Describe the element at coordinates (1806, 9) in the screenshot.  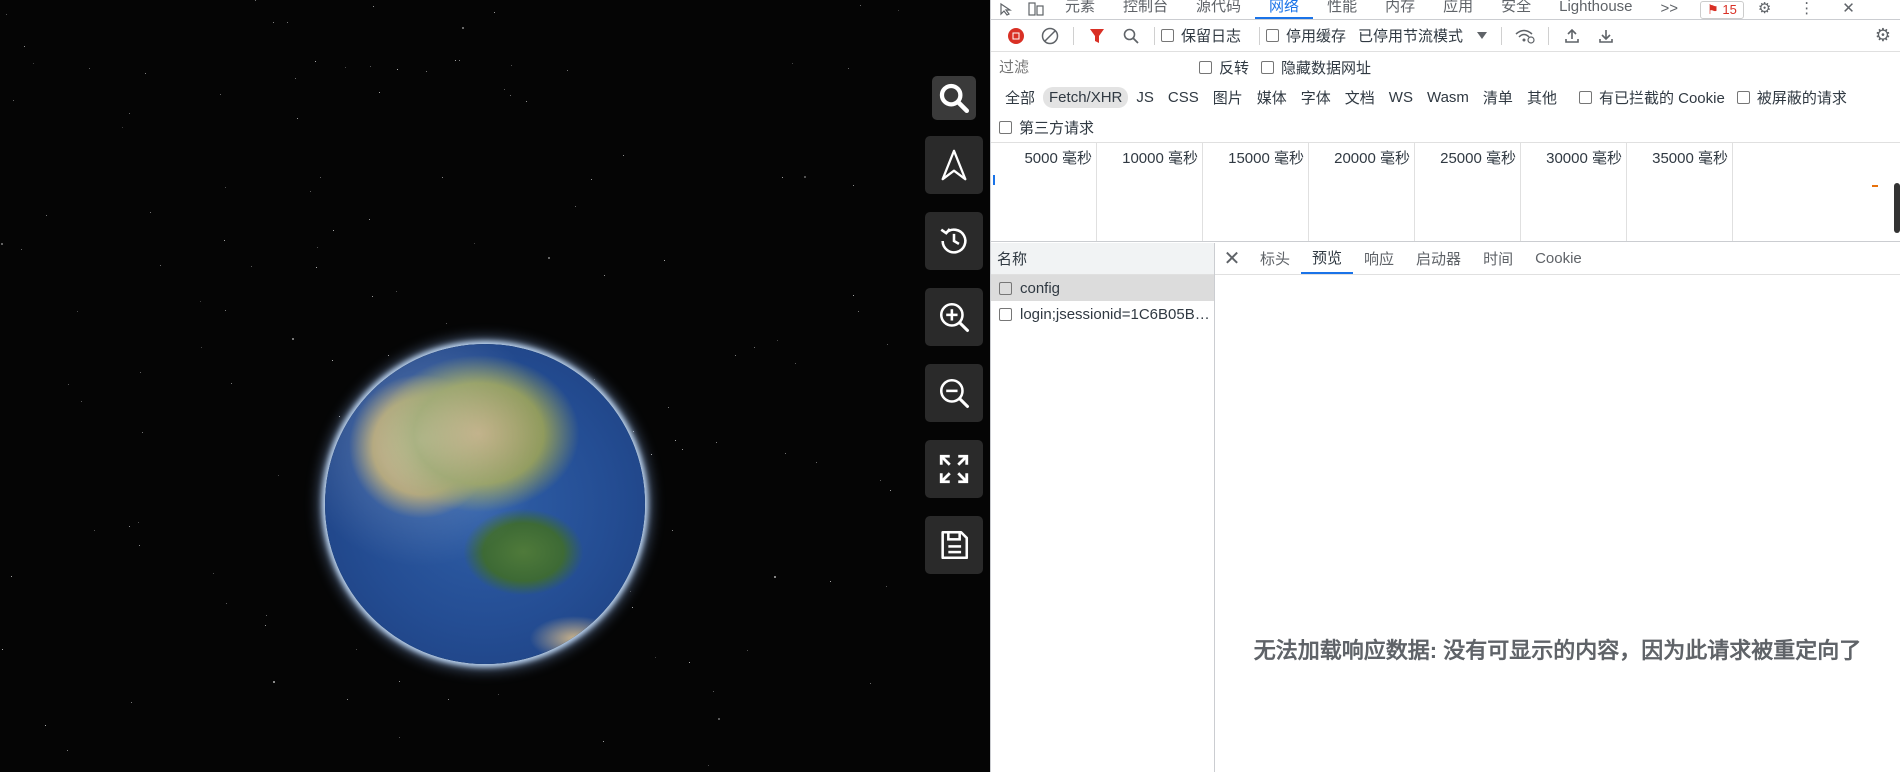
I see `more-options-button: ⋮` at that location.